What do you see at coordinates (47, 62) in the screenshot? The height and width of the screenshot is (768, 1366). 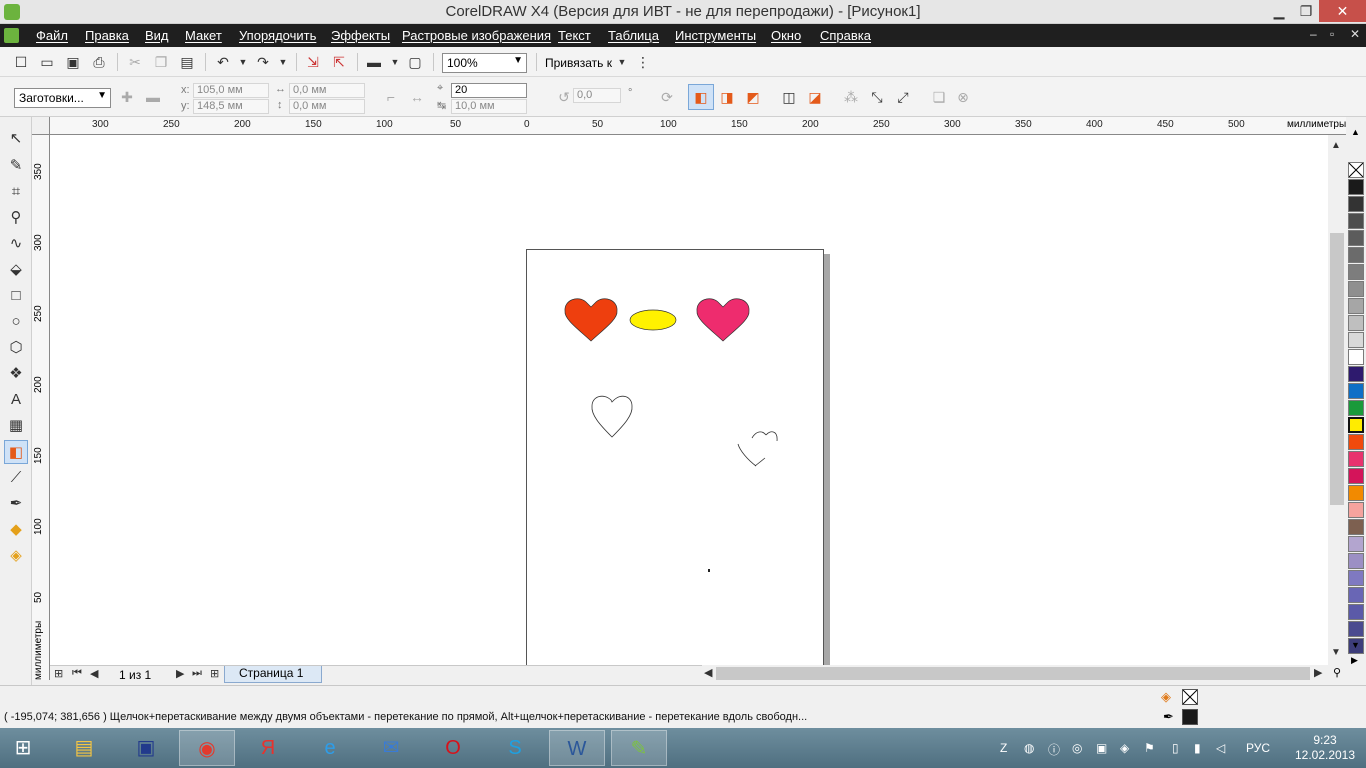 I see `open-folder-icon: ▭` at bounding box center [47, 62].